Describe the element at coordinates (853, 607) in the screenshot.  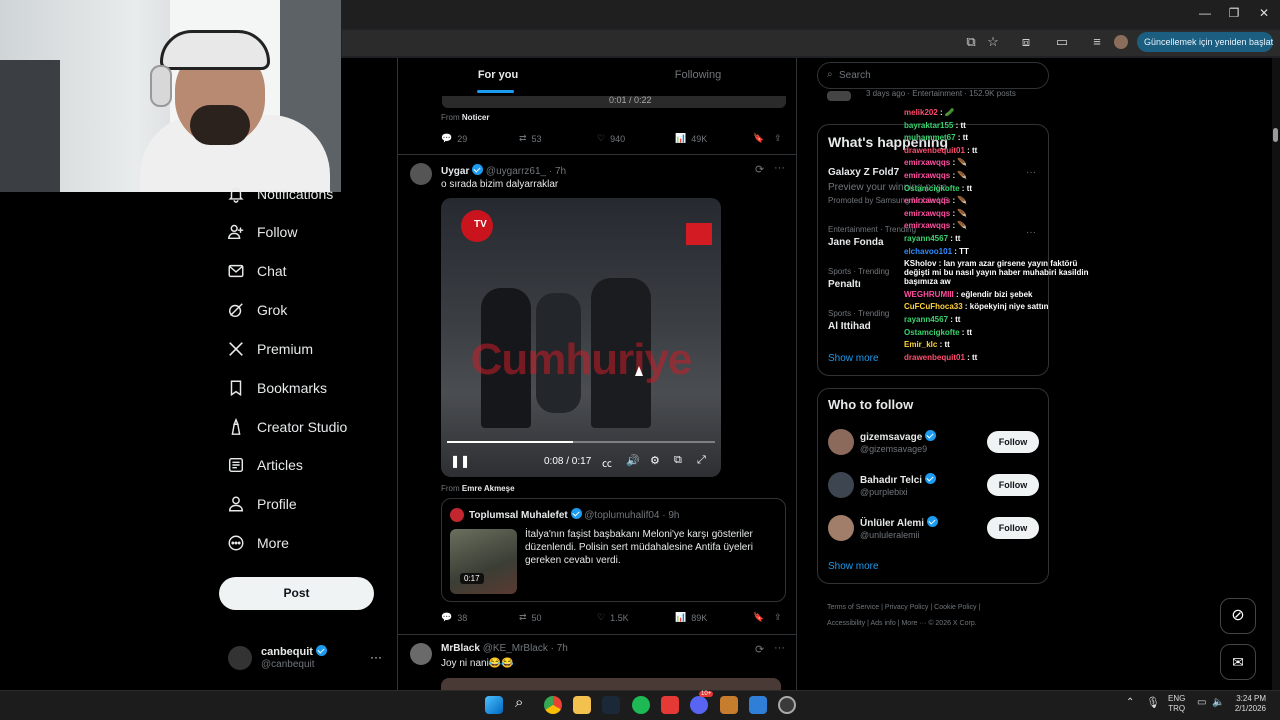
I see `footer-link: Terms of Service` at that location.